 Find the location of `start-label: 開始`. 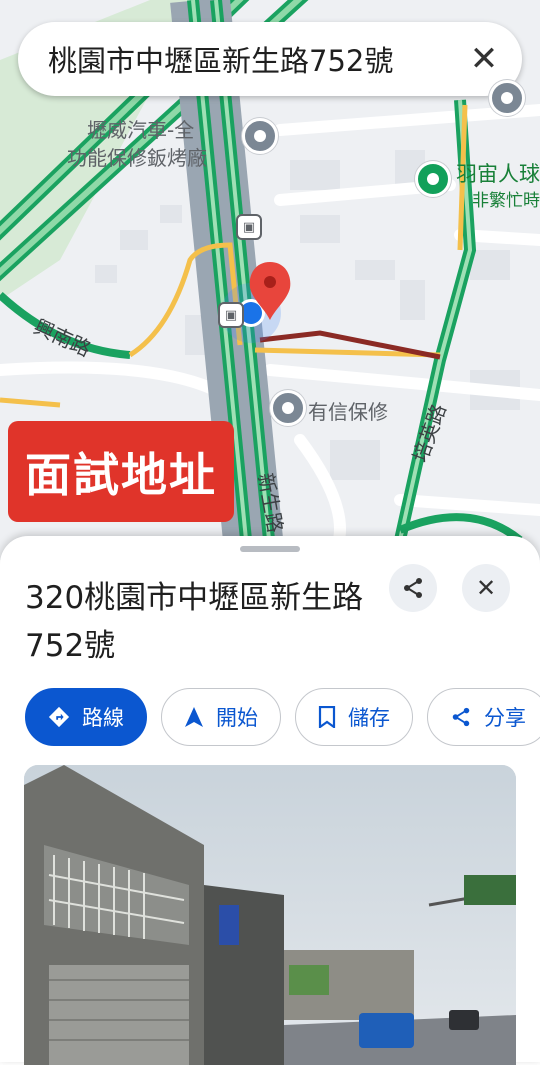

start-label: 開始 is located at coordinates (237, 718).